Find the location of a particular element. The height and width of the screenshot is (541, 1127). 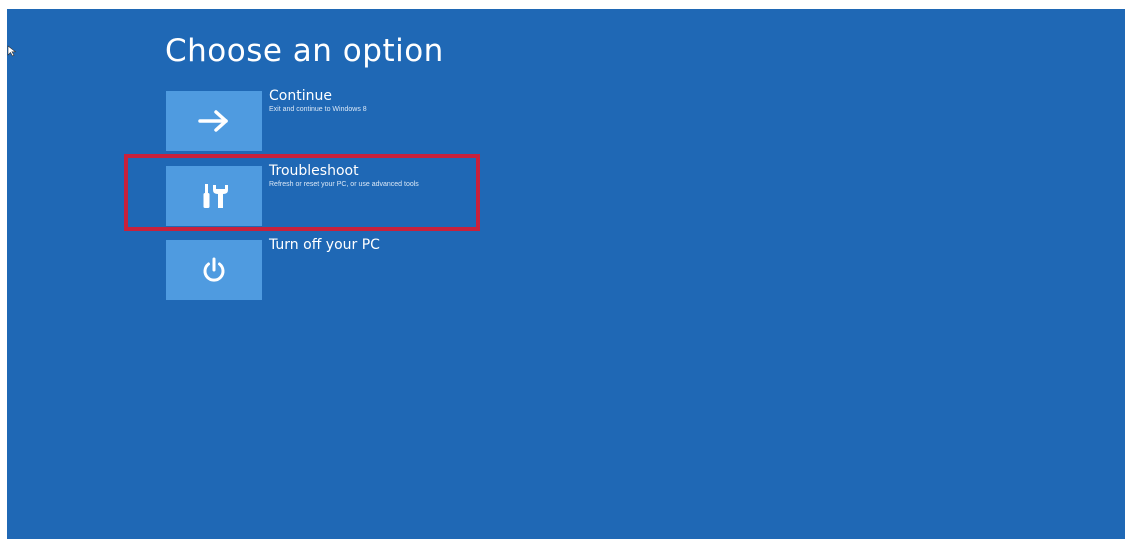

option-turn-off-text: Turn off your PC is located at coordinates (364, 245).